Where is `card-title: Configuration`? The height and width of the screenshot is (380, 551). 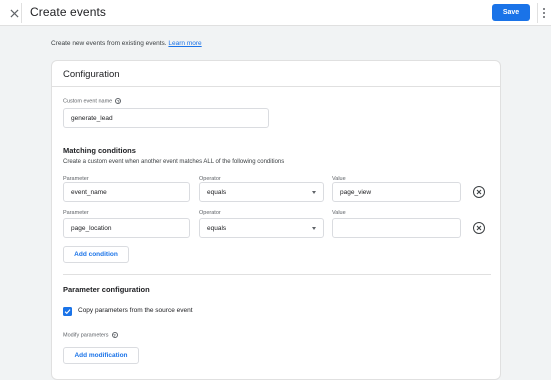 card-title: Configuration is located at coordinates (91, 74).